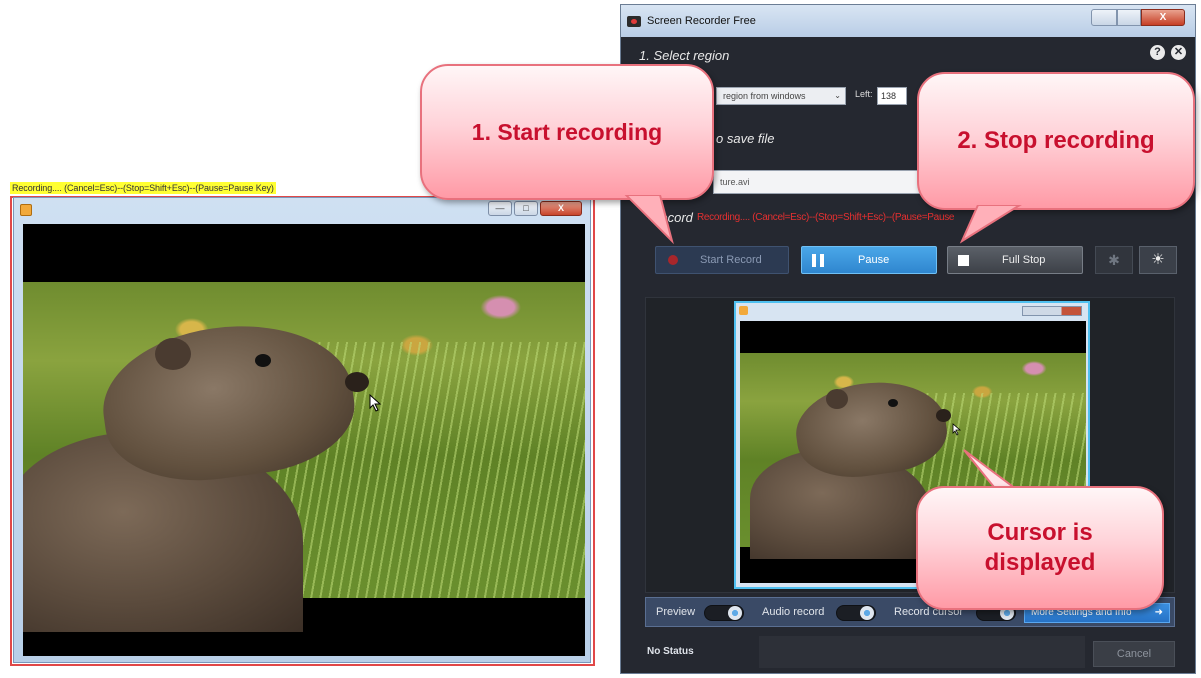 This screenshot has height=678, width=1201. I want to click on callout-start-text: 1. Start recording, so click(567, 131).